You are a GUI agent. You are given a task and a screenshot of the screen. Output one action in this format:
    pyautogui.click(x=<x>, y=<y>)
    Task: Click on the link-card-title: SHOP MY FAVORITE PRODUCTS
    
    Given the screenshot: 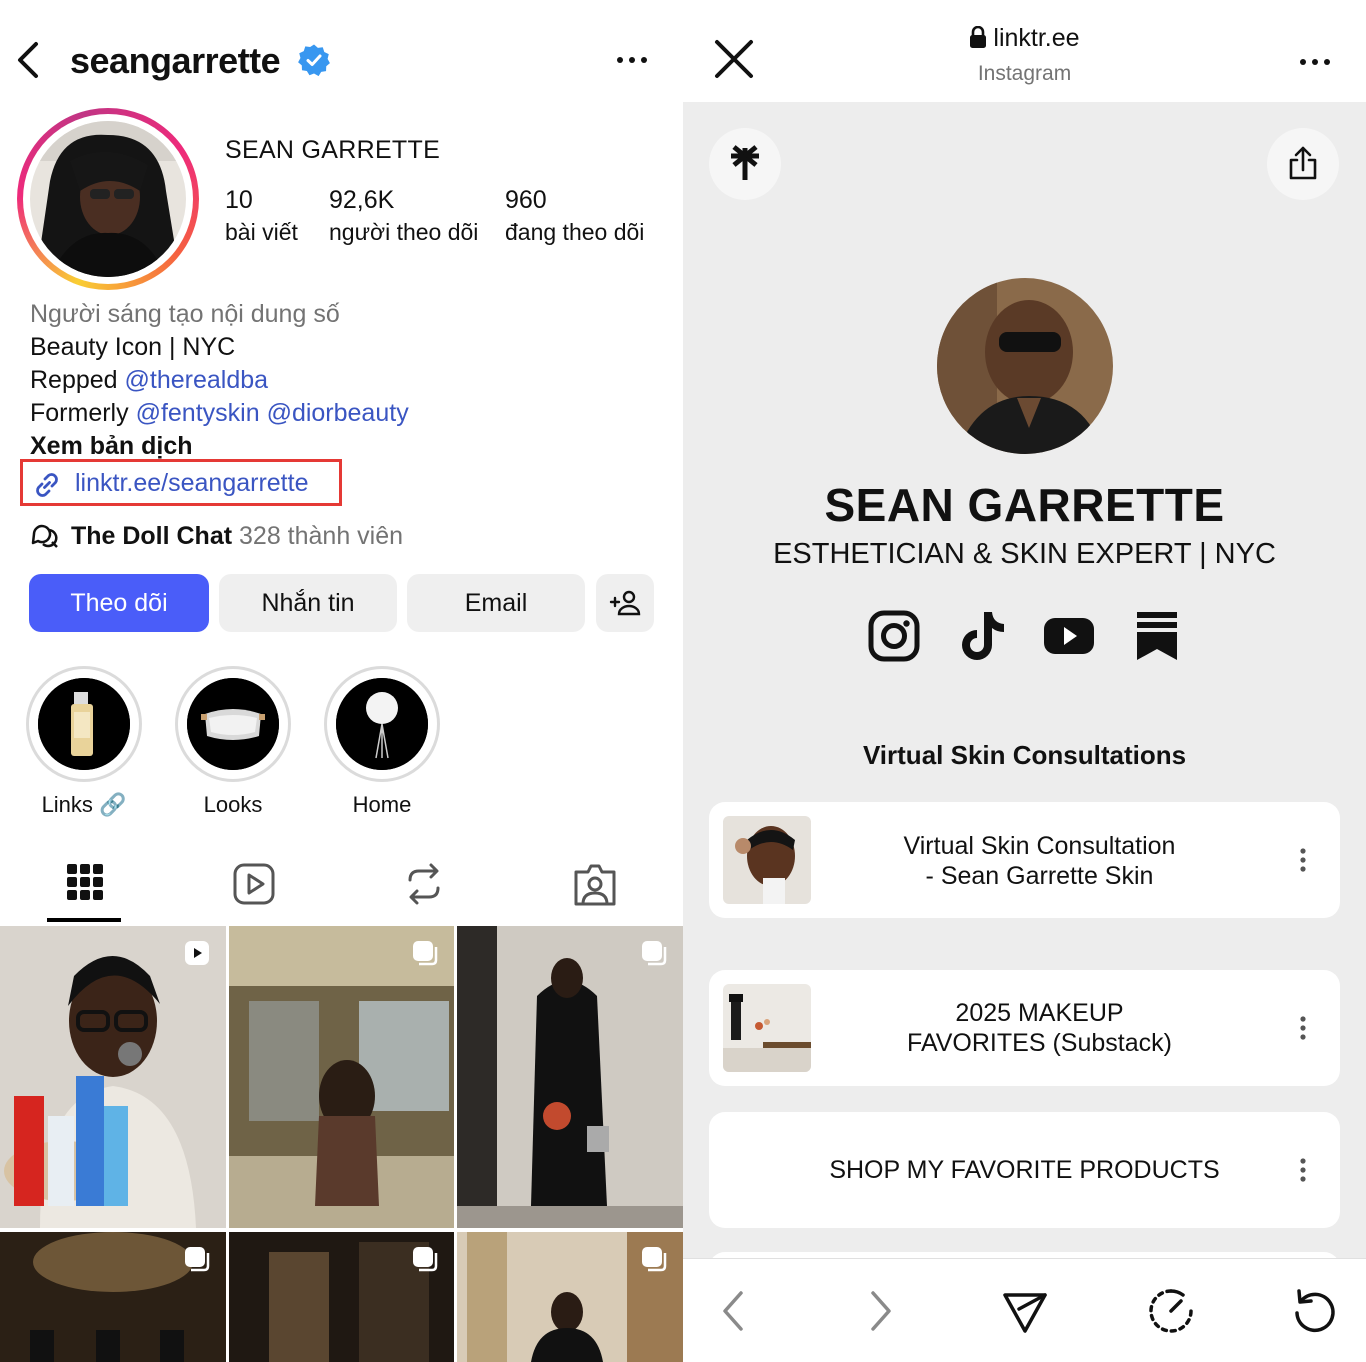 What is the action you would take?
    pyautogui.click(x=1024, y=1170)
    